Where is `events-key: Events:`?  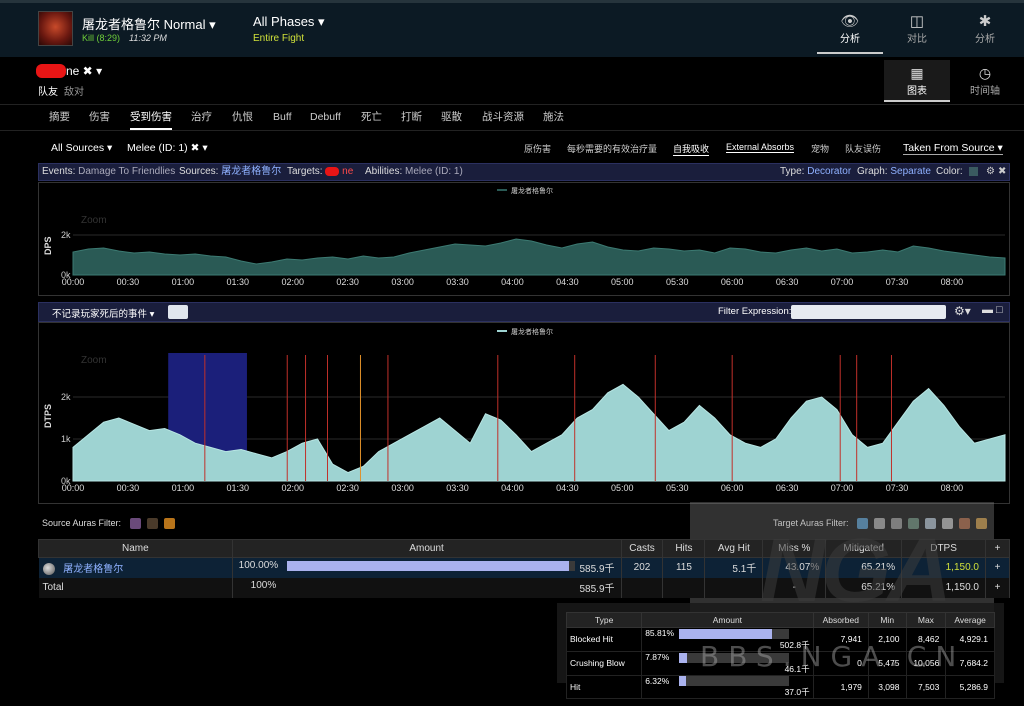 events-key: Events: is located at coordinates (59, 171).